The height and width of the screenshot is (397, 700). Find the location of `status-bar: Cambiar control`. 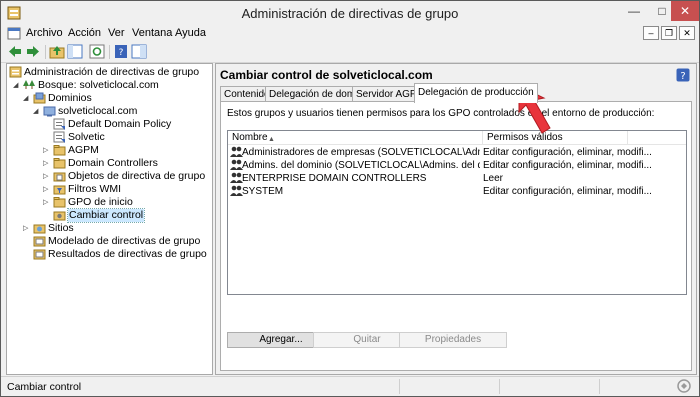

status-bar: Cambiar control is located at coordinates (350, 386).